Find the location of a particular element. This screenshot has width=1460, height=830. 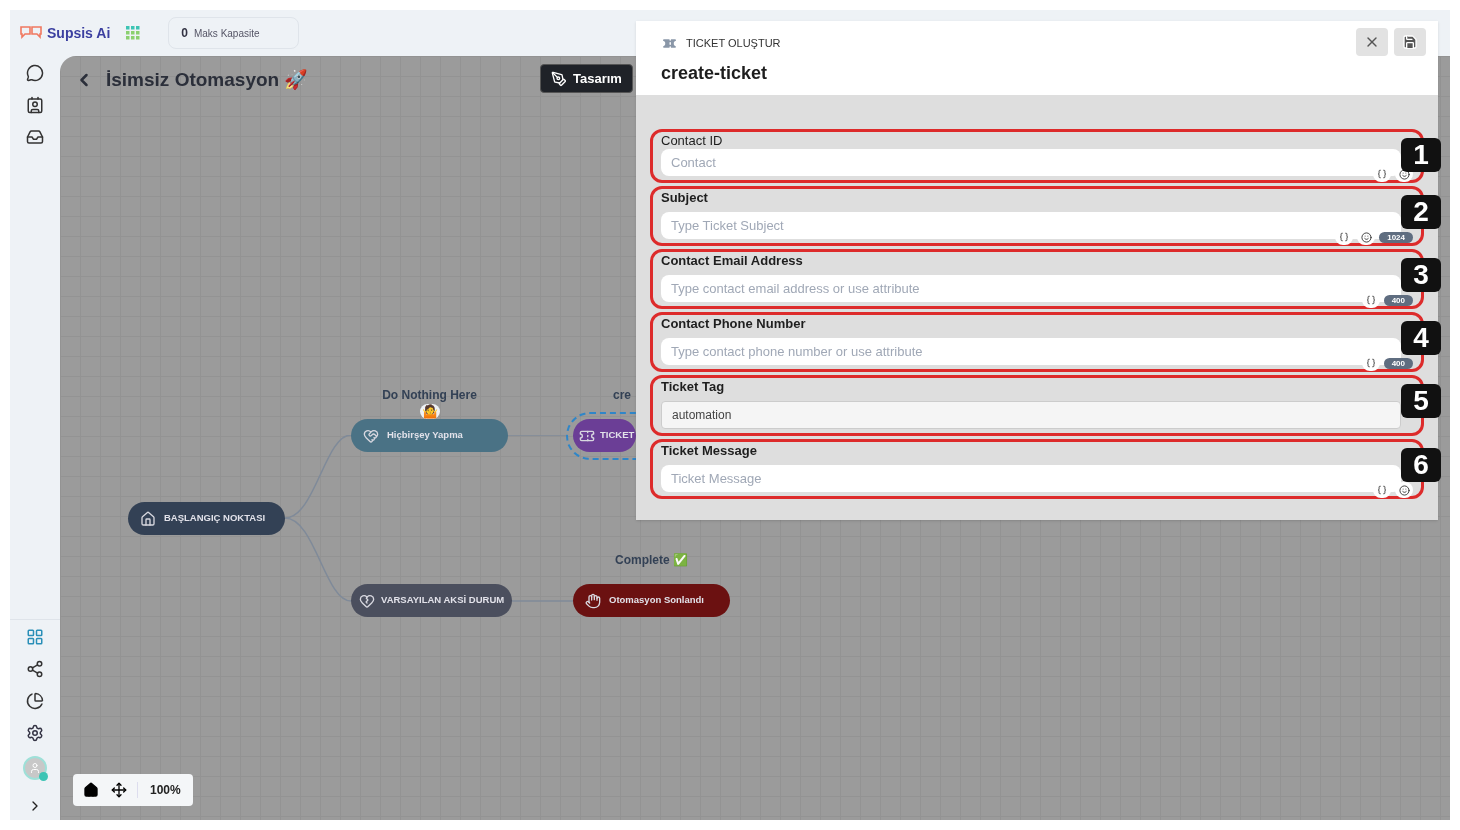

panel-type-label: TICKET OLUŞTUR is located at coordinates (733, 44).